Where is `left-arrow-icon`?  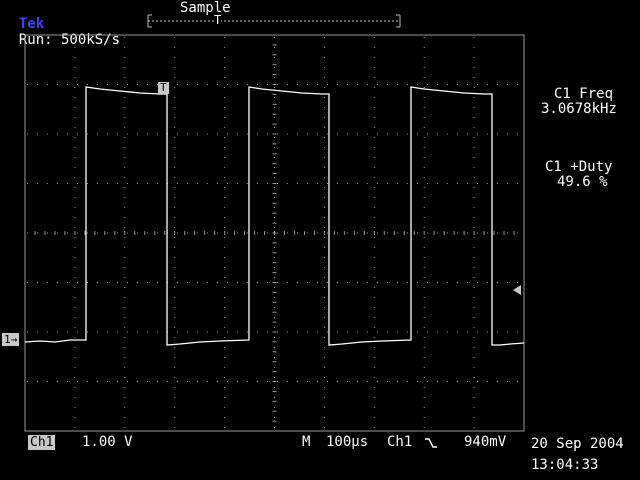 left-arrow-icon is located at coordinates (517, 290).